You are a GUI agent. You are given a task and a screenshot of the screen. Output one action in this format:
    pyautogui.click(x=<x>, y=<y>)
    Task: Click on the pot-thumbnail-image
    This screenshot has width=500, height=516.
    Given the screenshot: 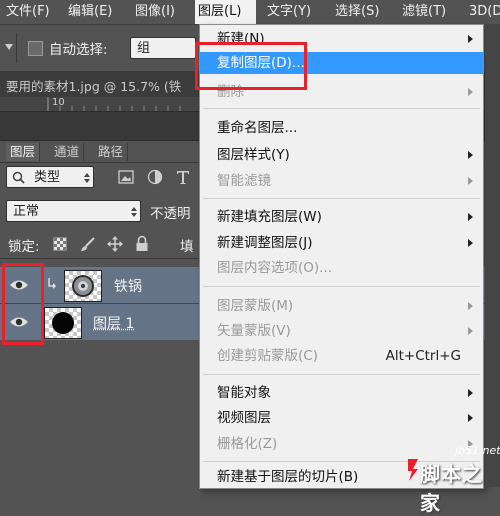 What is the action you would take?
    pyautogui.click(x=83, y=286)
    